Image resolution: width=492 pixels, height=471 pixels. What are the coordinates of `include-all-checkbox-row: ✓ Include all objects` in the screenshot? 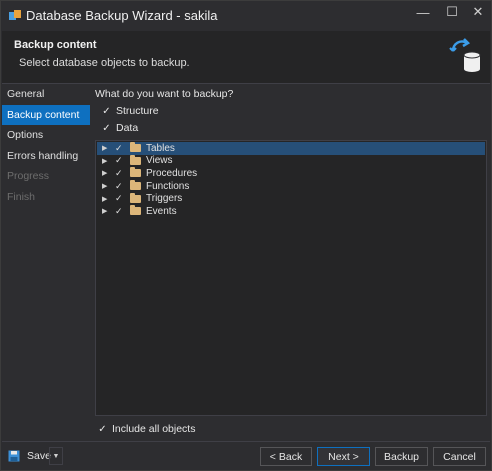 It's located at (146, 429).